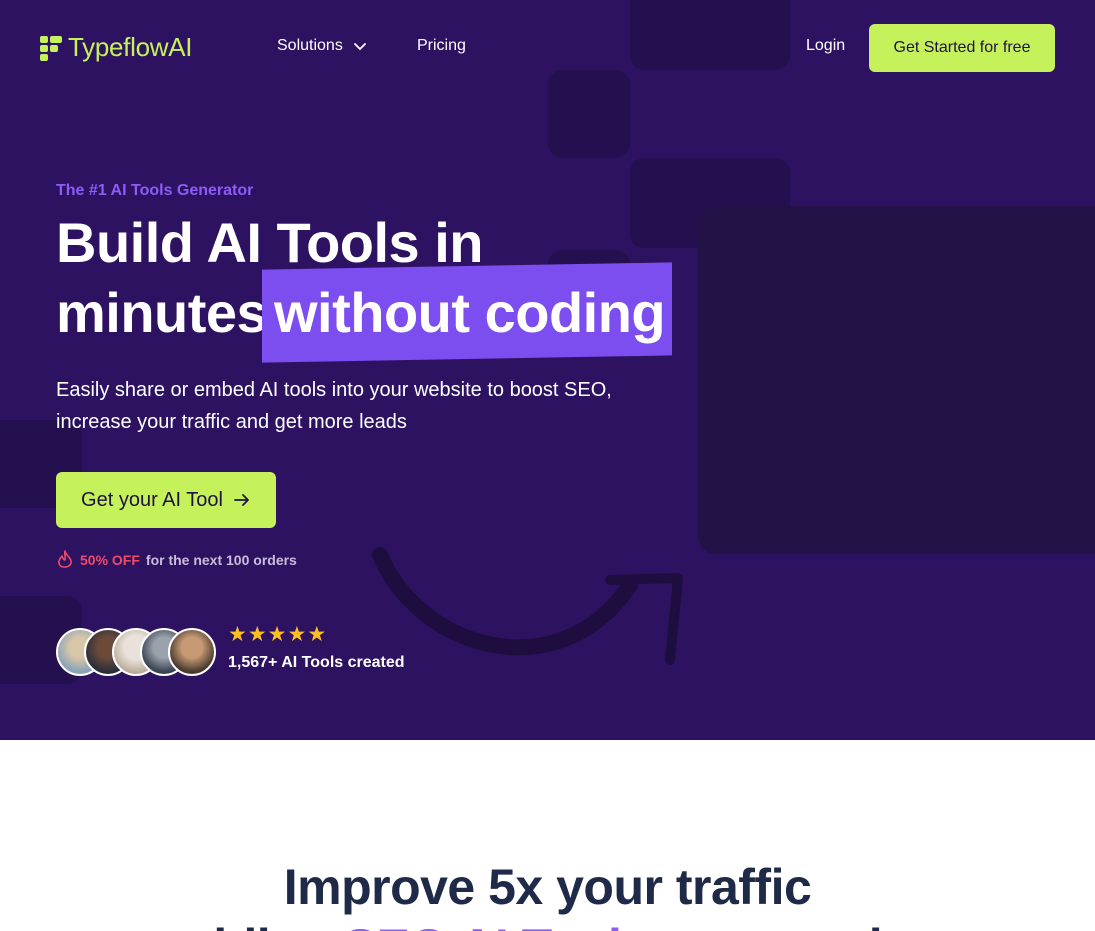  I want to click on get-started-button: Get Started for free, so click(962, 48).